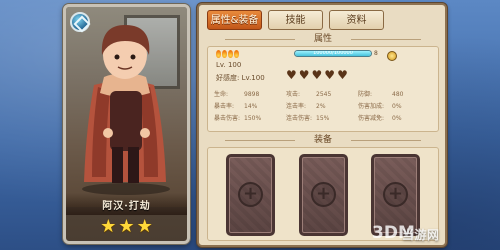  I want to click on stat-damage-reduction: 伤害减免: 0%, so click(396, 119).